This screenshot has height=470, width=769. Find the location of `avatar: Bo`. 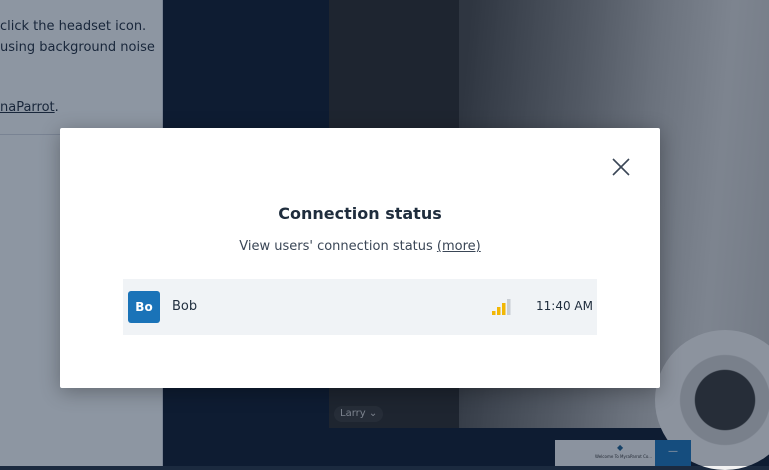

avatar: Bo is located at coordinates (144, 307).